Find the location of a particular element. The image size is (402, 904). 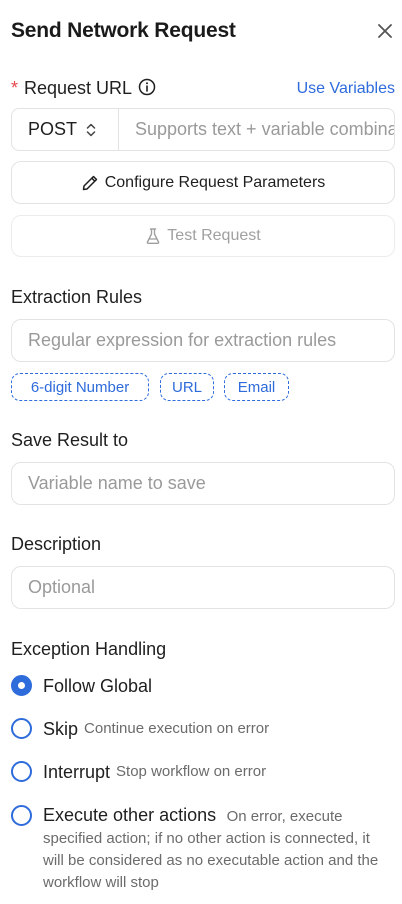

radio-skip: Skip Continue execution on error is located at coordinates (140, 729).